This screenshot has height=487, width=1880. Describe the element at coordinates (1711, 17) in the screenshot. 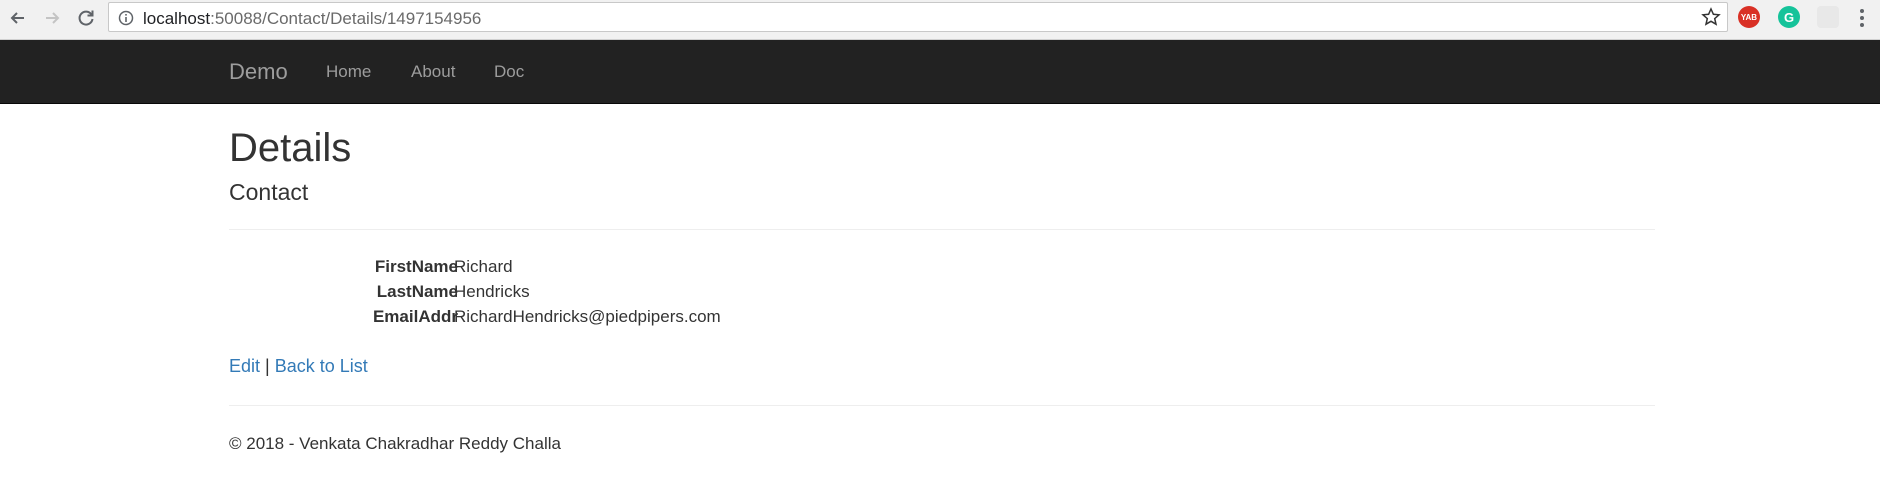

I see `star-icon` at that location.